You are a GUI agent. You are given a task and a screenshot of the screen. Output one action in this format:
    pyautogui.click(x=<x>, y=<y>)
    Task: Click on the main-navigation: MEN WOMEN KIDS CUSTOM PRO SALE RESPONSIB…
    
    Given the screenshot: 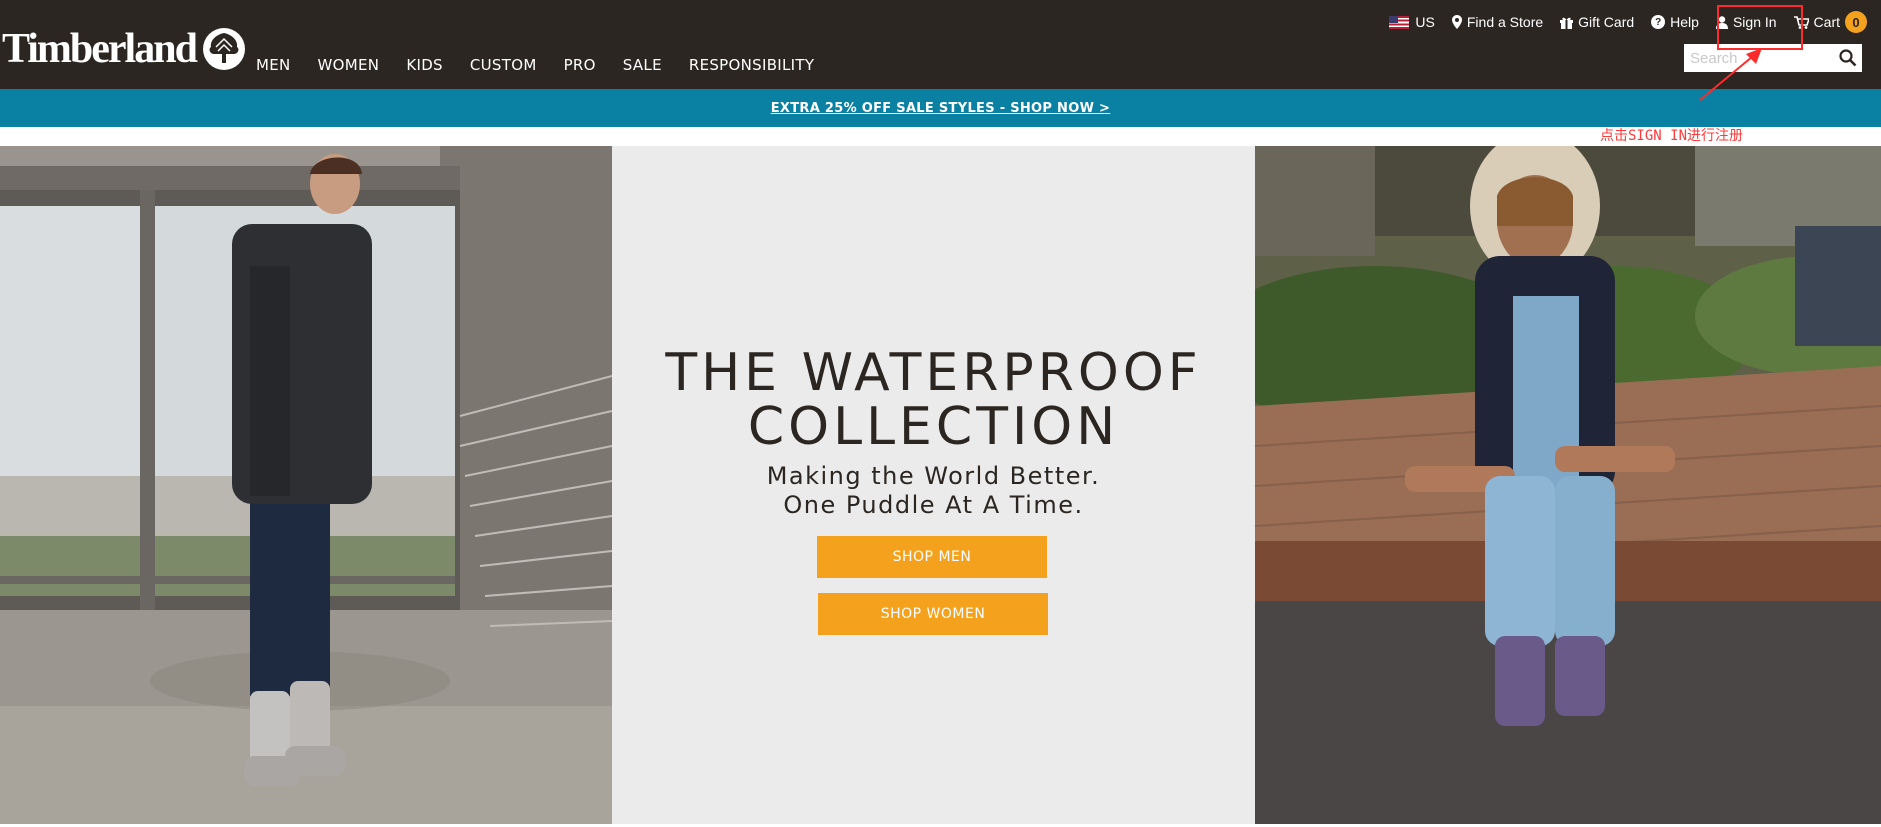 What is the action you would take?
    pyautogui.click(x=548, y=65)
    